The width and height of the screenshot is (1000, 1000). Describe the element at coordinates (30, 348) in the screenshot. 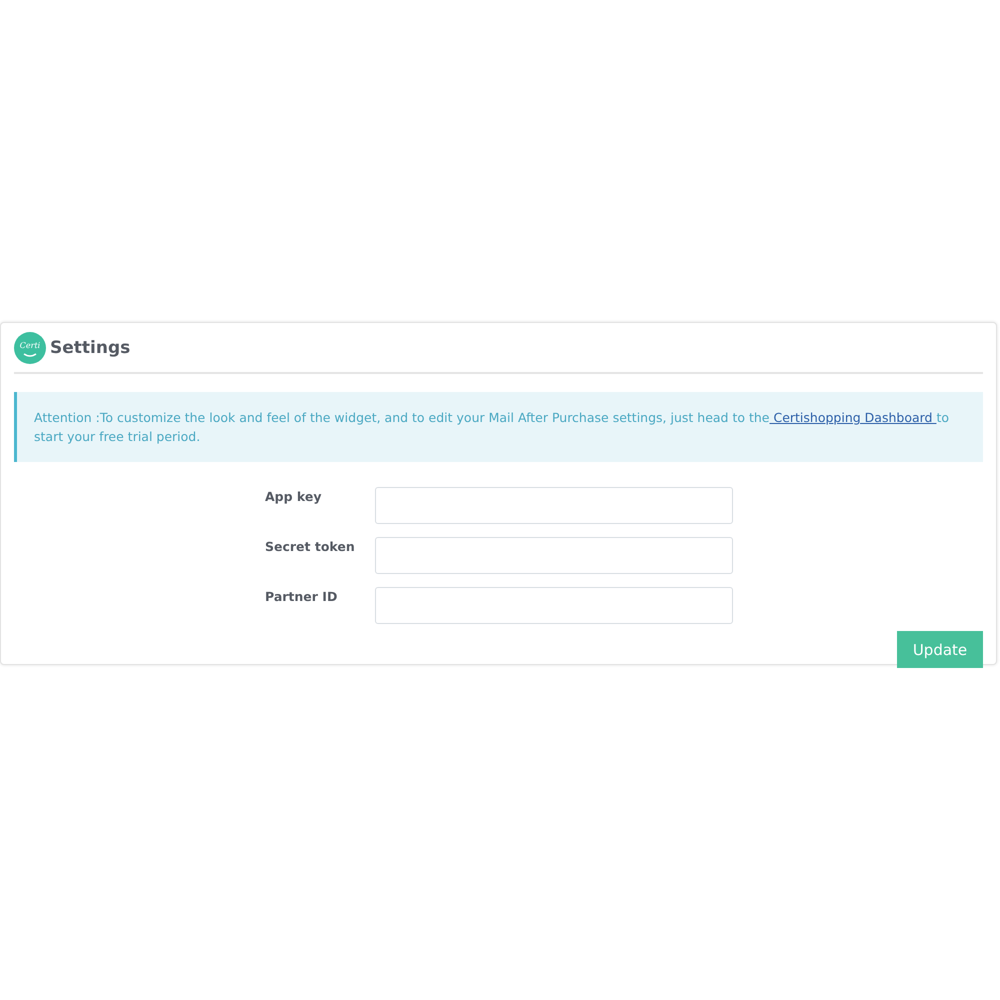

I see `logo-icon: Certi` at that location.